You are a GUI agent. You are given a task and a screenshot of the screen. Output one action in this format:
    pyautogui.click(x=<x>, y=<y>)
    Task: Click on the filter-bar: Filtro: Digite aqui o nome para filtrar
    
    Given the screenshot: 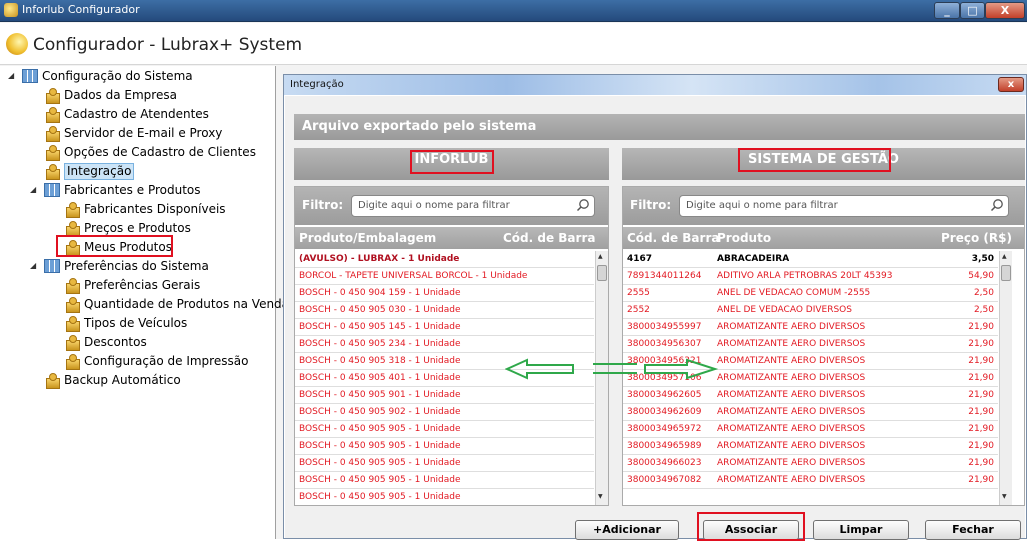 What is the action you would take?
    pyautogui.click(x=451, y=206)
    